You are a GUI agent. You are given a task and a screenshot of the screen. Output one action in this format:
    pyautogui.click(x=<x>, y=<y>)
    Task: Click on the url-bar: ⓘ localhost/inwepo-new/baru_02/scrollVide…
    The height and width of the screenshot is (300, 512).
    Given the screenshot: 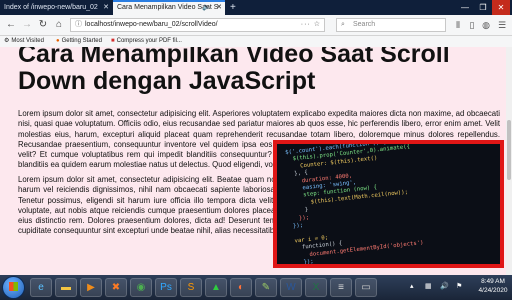 What is the action you would take?
    pyautogui.click(x=197, y=25)
    